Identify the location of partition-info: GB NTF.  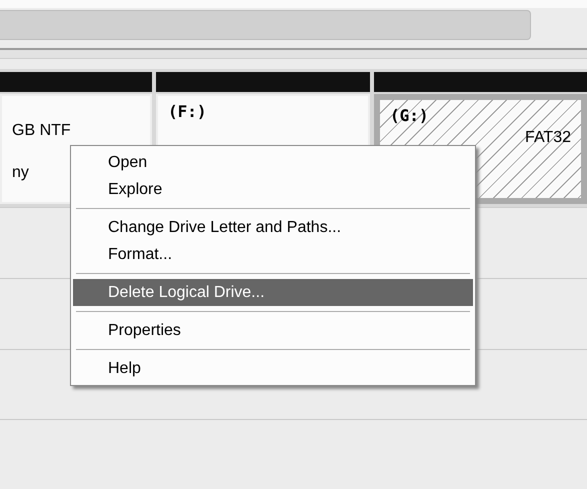
(41, 131).